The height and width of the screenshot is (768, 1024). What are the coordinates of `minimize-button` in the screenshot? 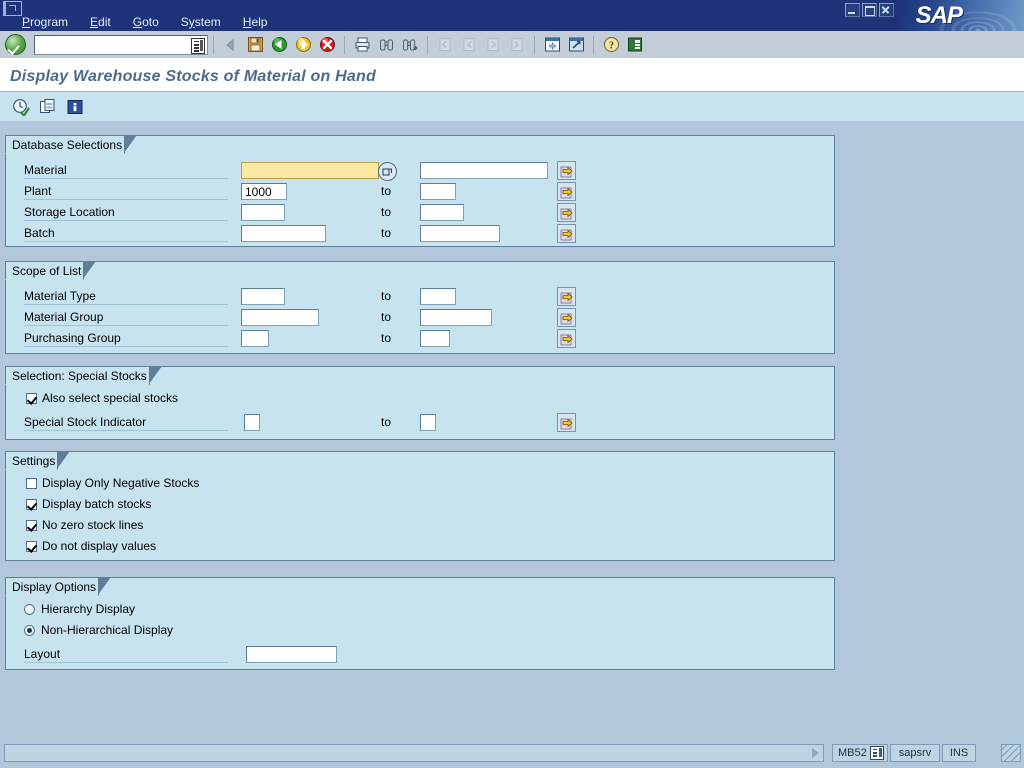 It's located at (852, 10).